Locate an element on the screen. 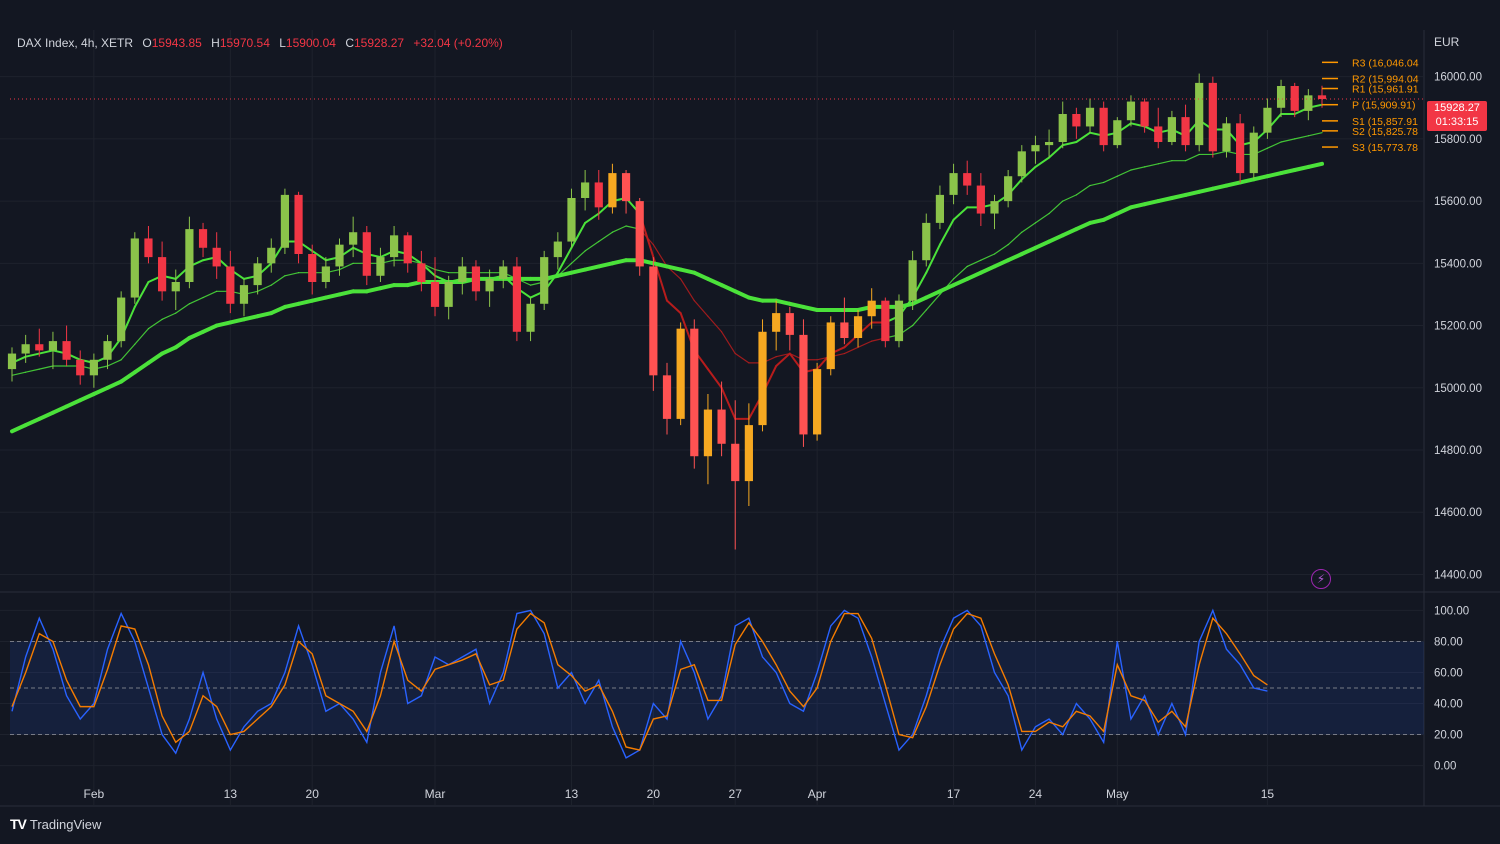 This screenshot has width=1500, height=844. bar-countdown: 01:33:15 is located at coordinates (1457, 122).